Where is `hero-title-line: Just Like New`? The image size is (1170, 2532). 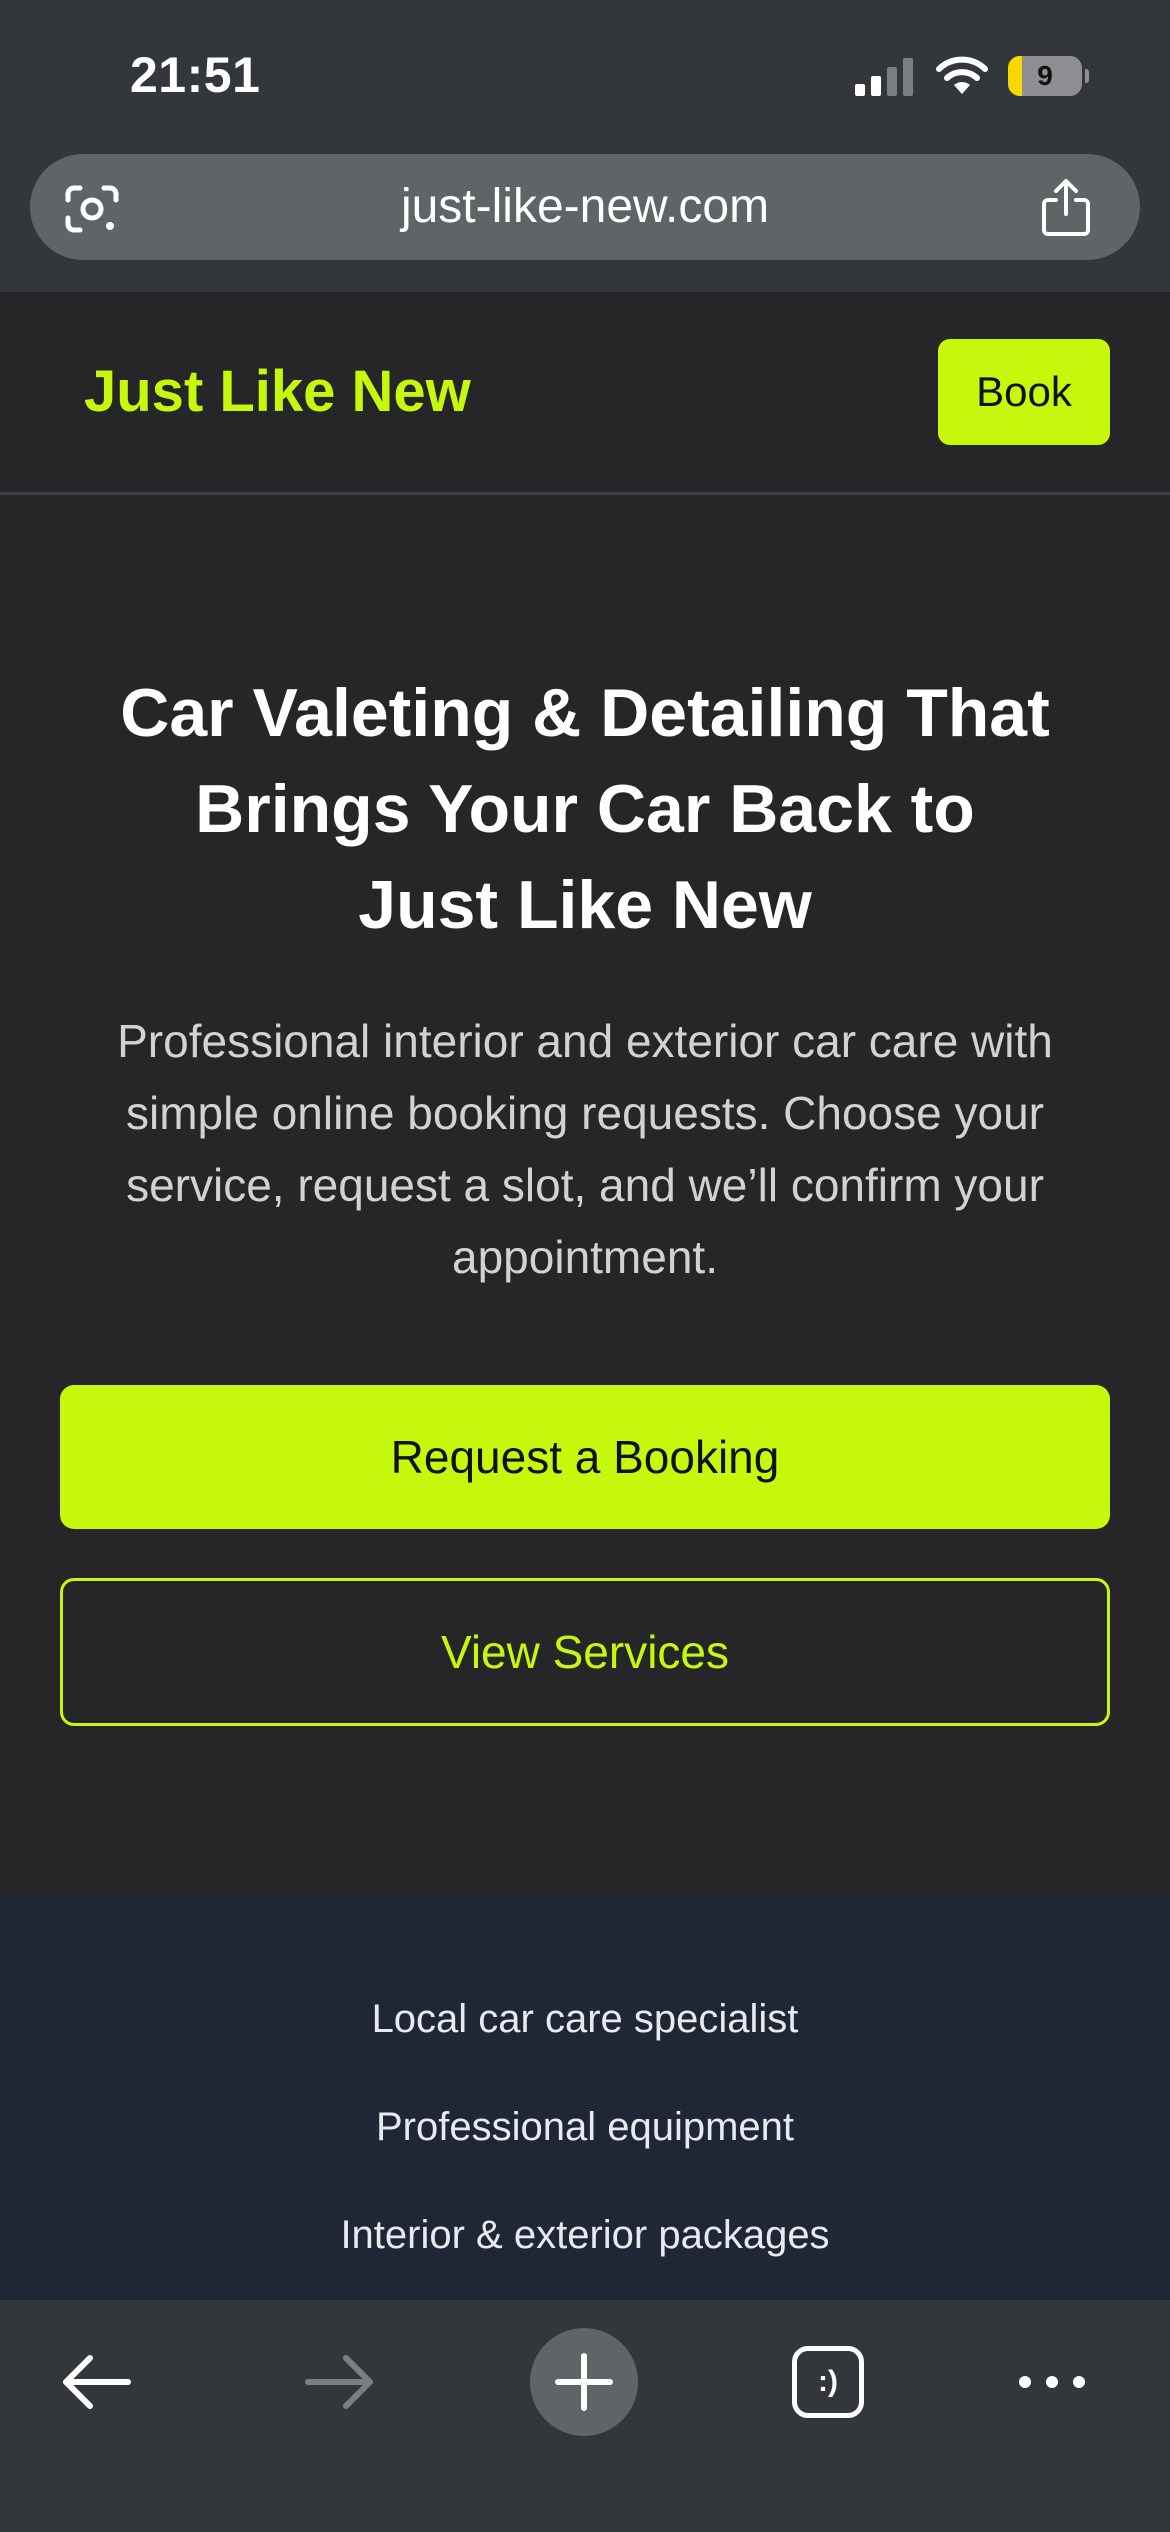
hero-title-line: Just Like New is located at coordinates (585, 905).